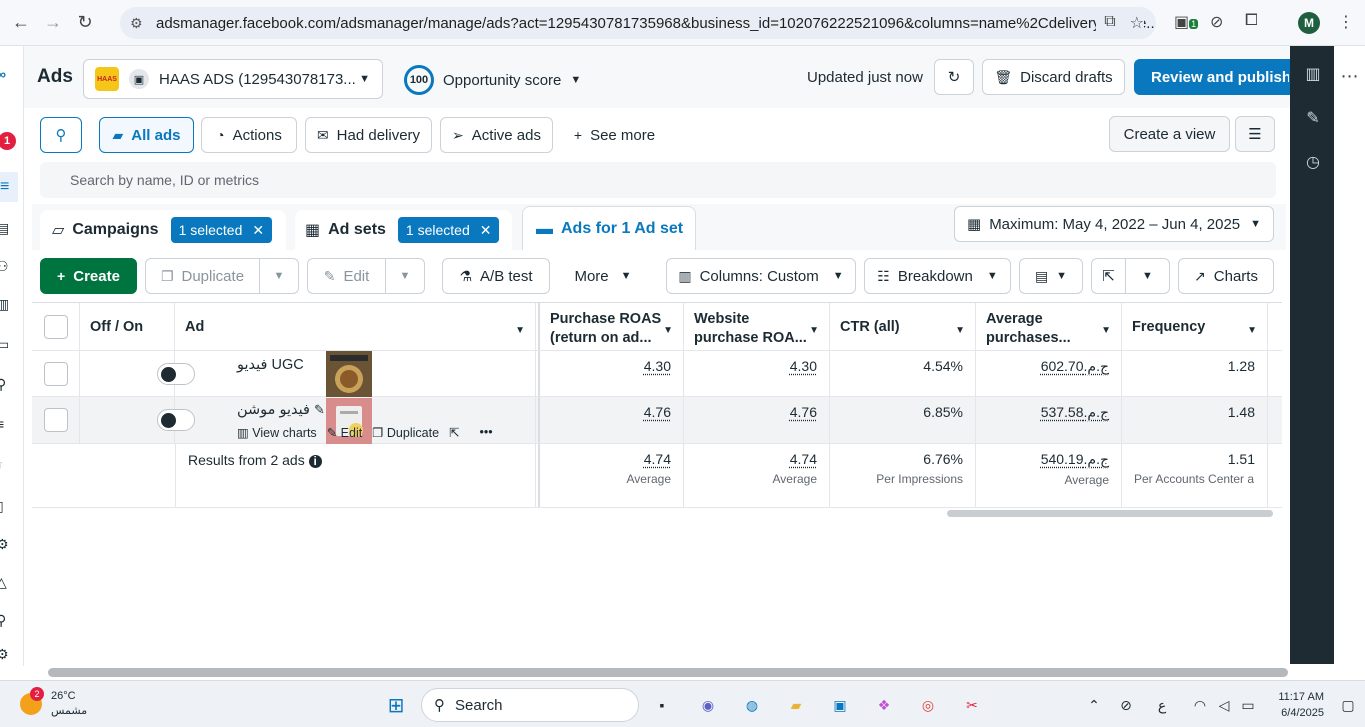 Image resolution: width=1365 pixels, height=727 pixels. I want to click on browser-menu-icon: ⋮, so click(1346, 22).